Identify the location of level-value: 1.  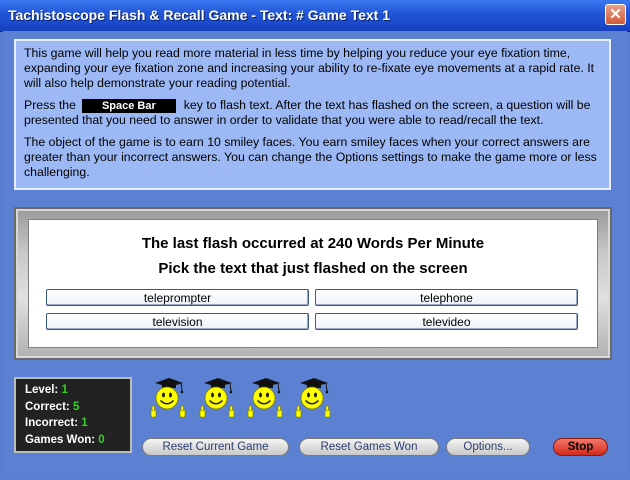
(64, 390).